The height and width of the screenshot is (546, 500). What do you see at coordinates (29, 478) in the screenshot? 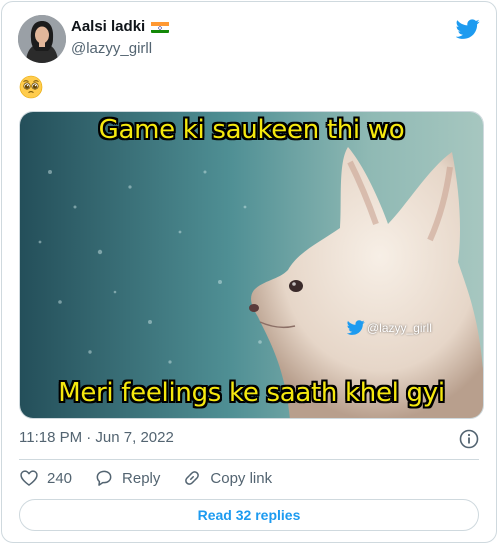
I see `heart-icon` at bounding box center [29, 478].